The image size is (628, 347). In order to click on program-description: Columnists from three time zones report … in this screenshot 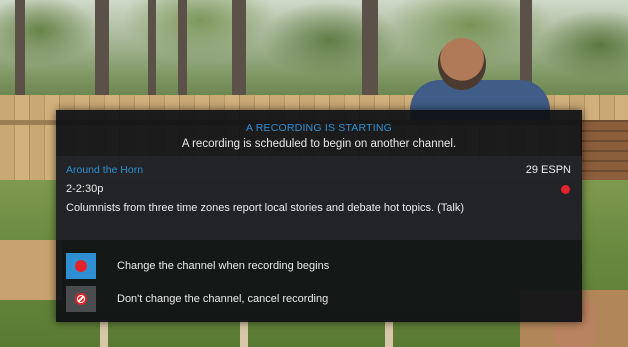, I will do `click(265, 208)`.